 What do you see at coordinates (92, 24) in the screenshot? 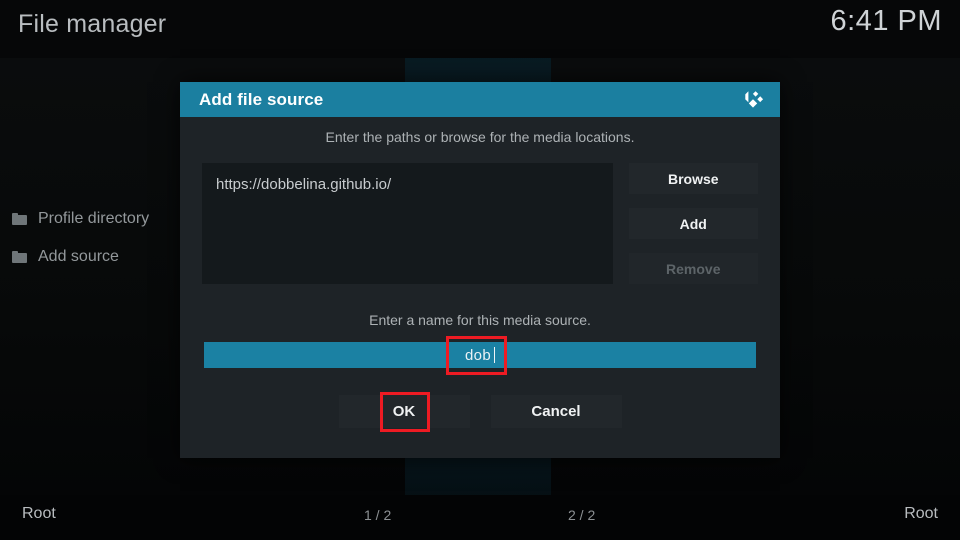
I see `page-title: File manager` at bounding box center [92, 24].